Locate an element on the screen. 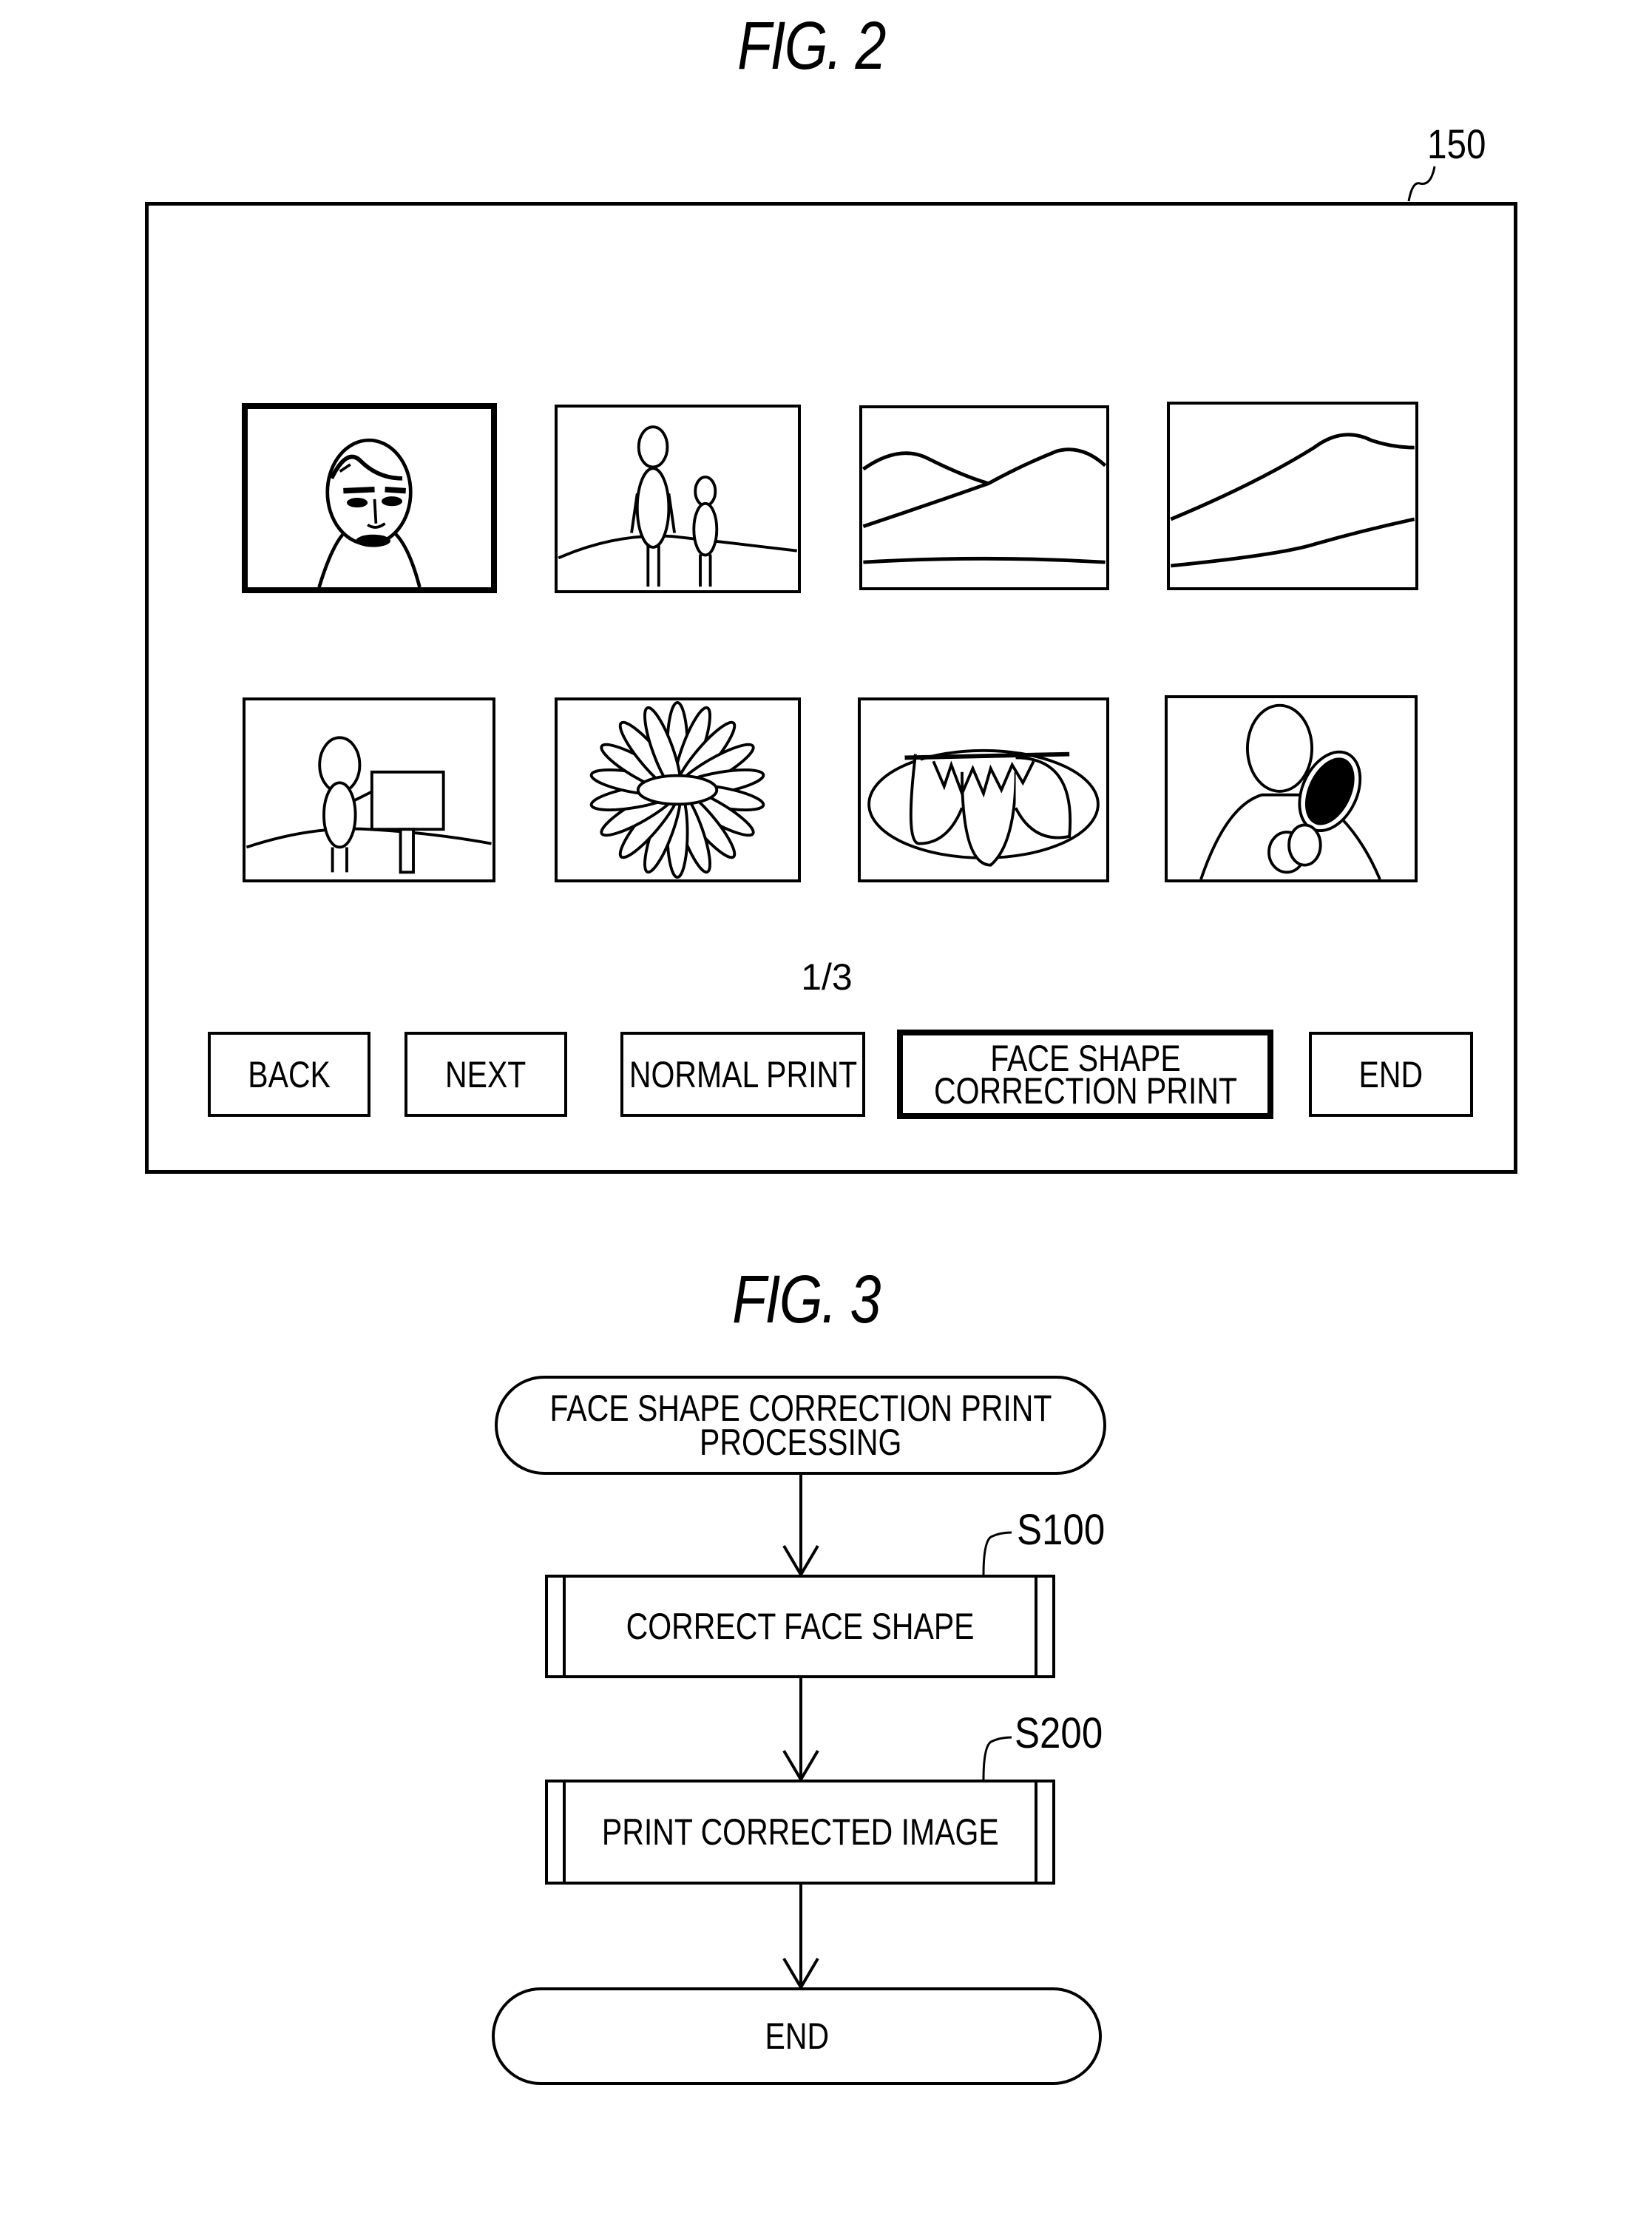 Image resolution: width=1652 pixels, height=2227 pixels. flowchart-step-s200: PRINT CORRECTED IMAGE is located at coordinates (800, 1833).